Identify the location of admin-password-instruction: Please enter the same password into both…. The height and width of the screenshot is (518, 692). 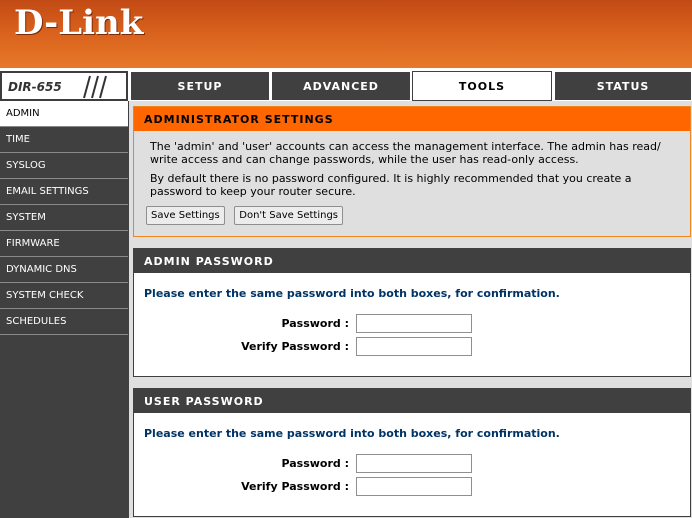
(352, 293).